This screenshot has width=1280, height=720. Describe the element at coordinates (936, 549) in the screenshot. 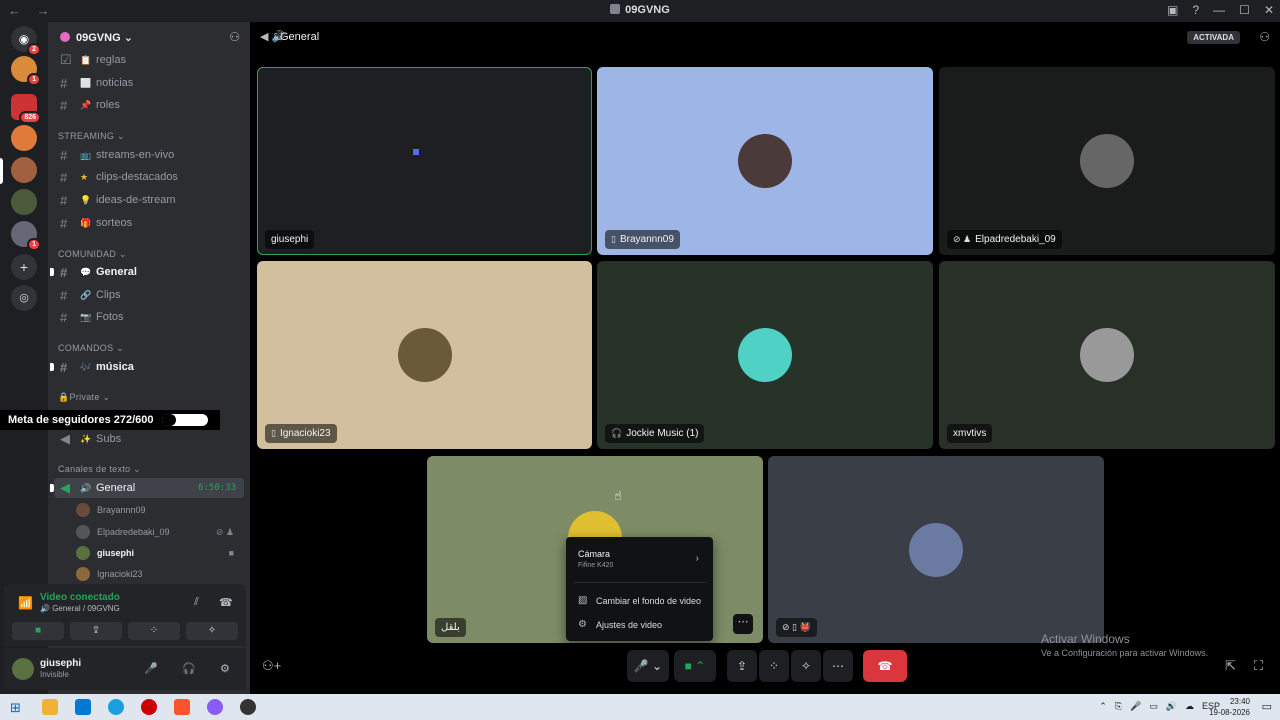

I see `video-tile-unnamed: ⊘ ▯ 👹` at that location.